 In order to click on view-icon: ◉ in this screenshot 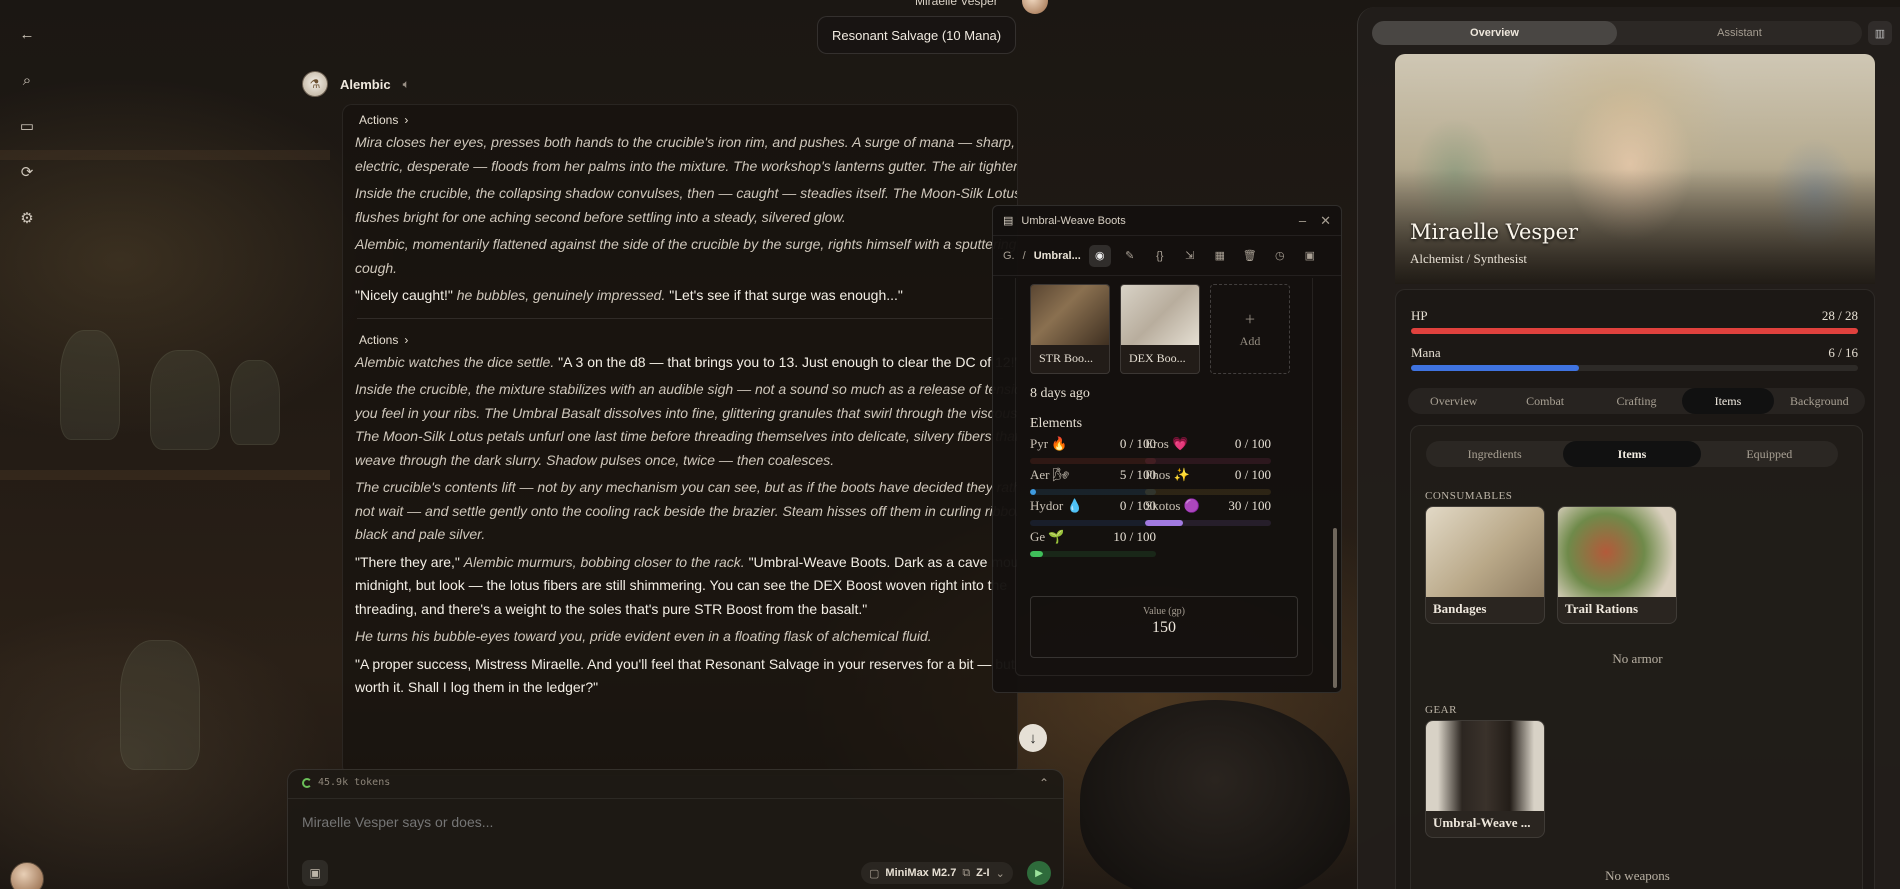, I will do `click(1099, 255)`.